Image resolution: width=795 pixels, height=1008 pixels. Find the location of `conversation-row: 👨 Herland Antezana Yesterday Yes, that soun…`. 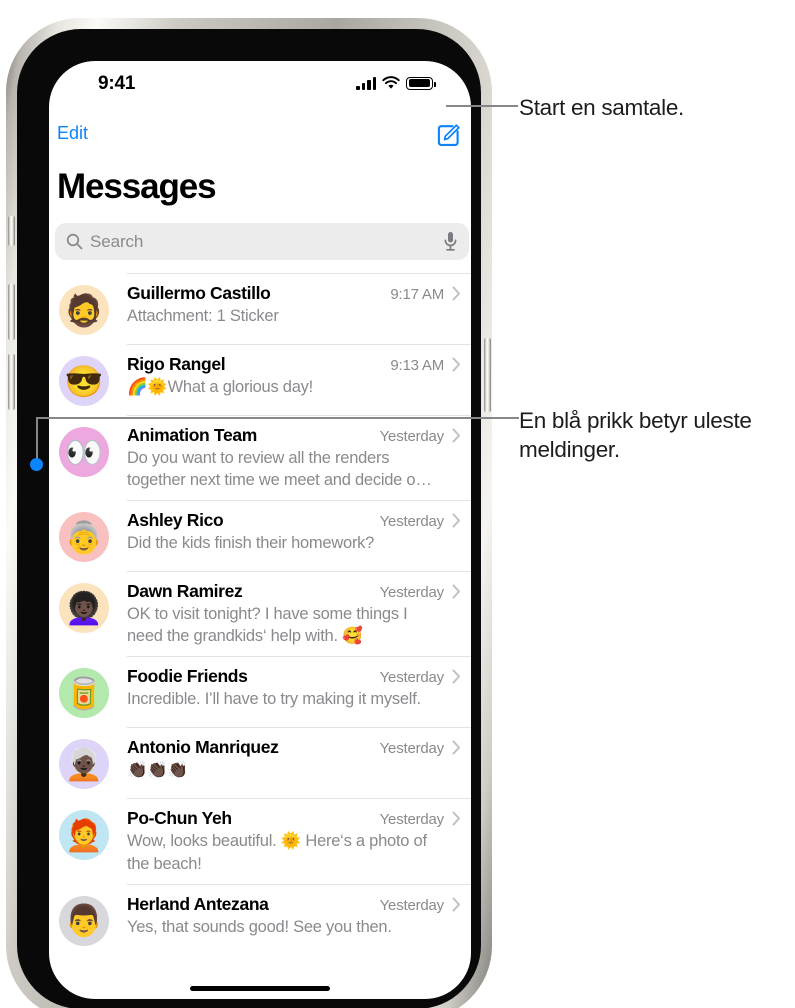

conversation-row: 👨 Herland Antezana Yesterday Yes, that soun… is located at coordinates (260, 919).